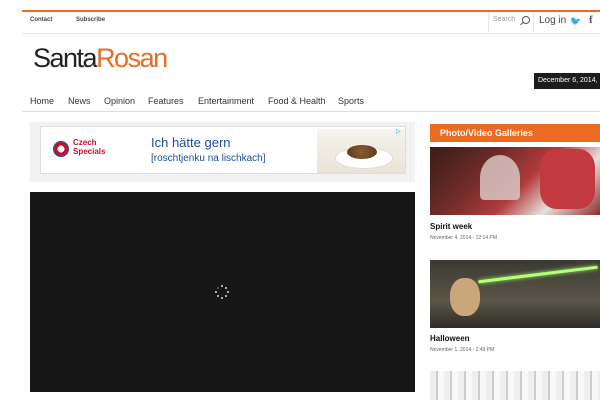 The width and height of the screenshot is (600, 400). Describe the element at coordinates (451, 226) in the screenshot. I see `gallery-title: Spirit week` at that location.